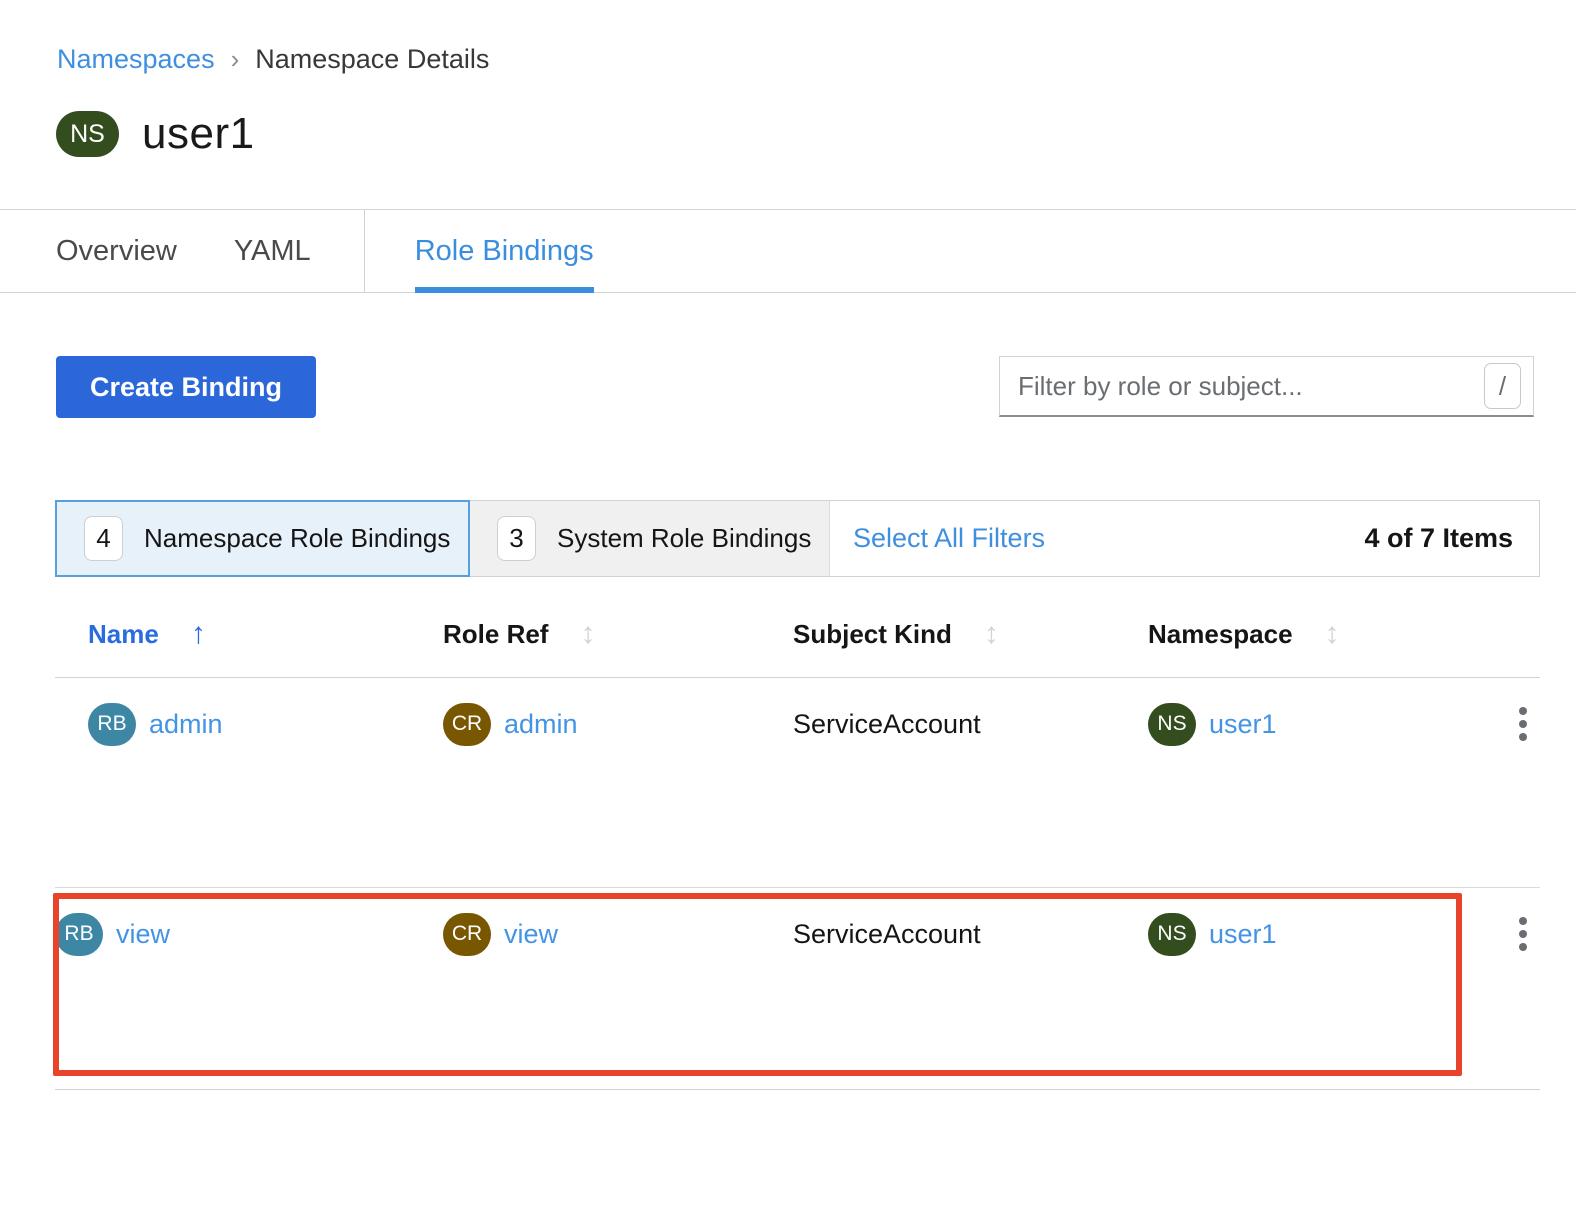  I want to click on column-label: Namespace, so click(1220, 633).